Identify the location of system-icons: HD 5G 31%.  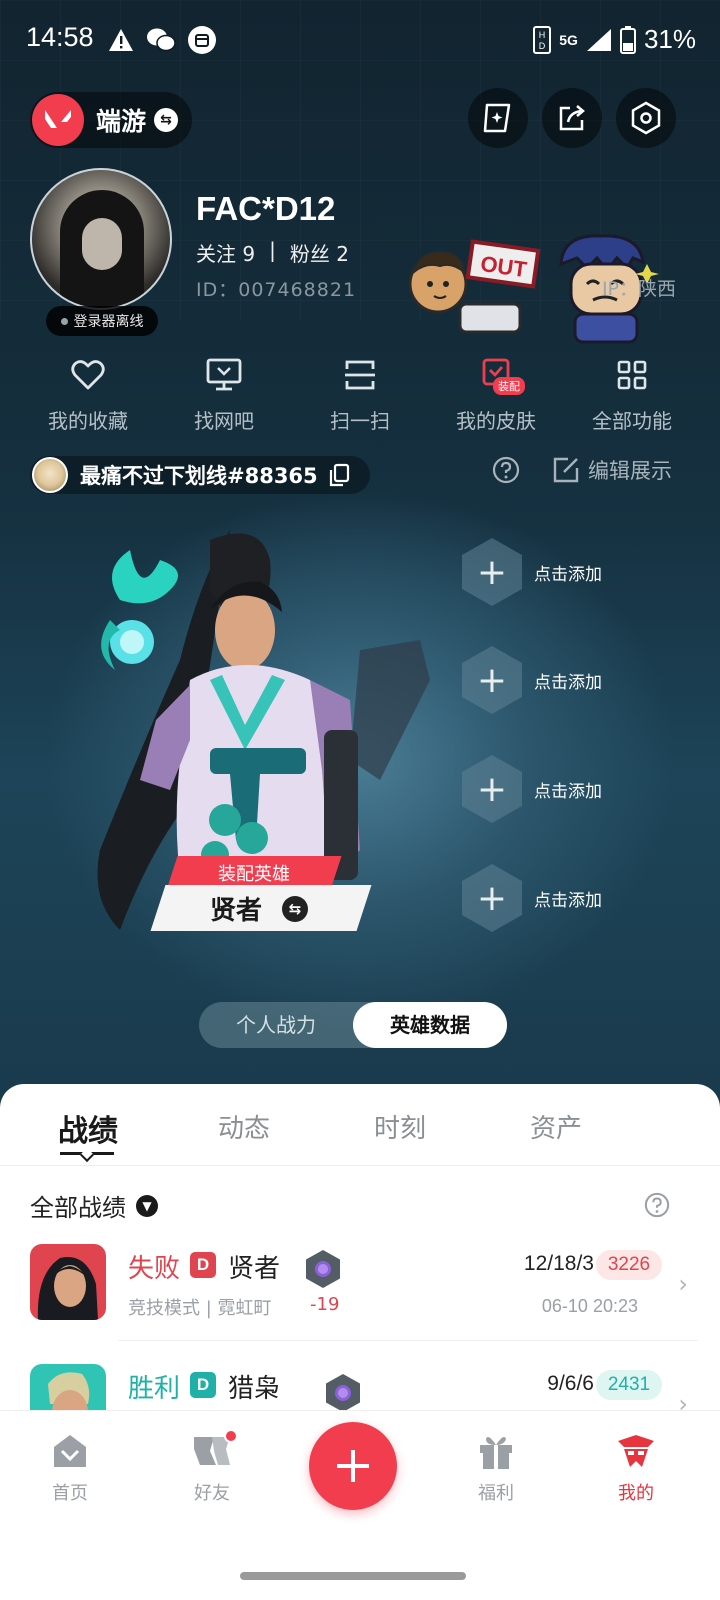
(614, 39).